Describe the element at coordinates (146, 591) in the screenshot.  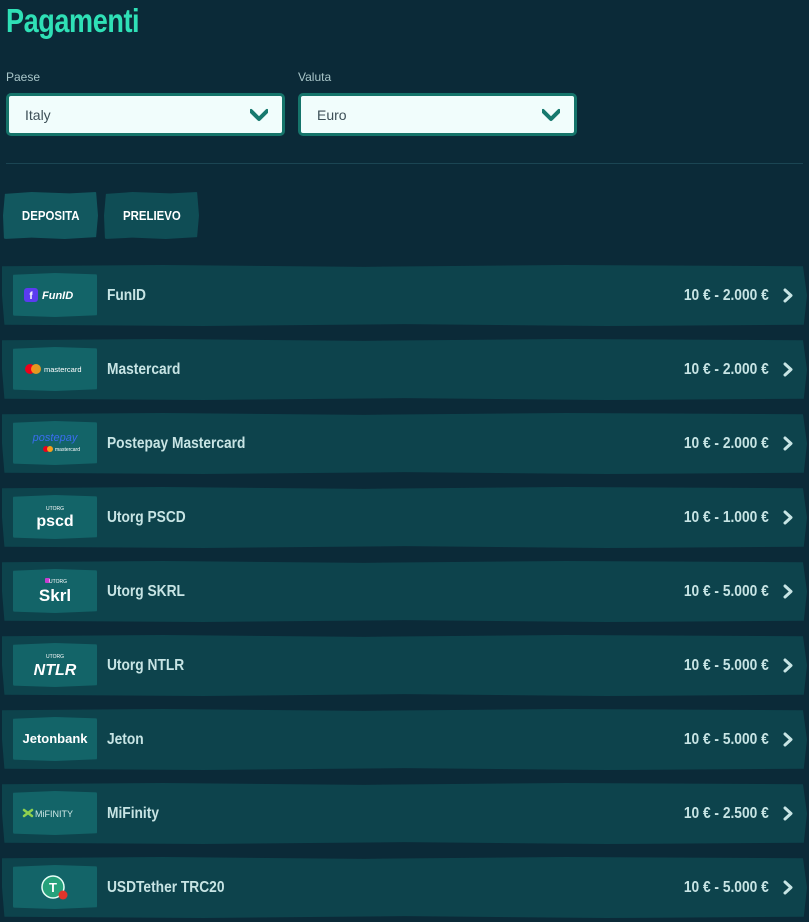
I see `method-name: Utorg SKRL` at that location.